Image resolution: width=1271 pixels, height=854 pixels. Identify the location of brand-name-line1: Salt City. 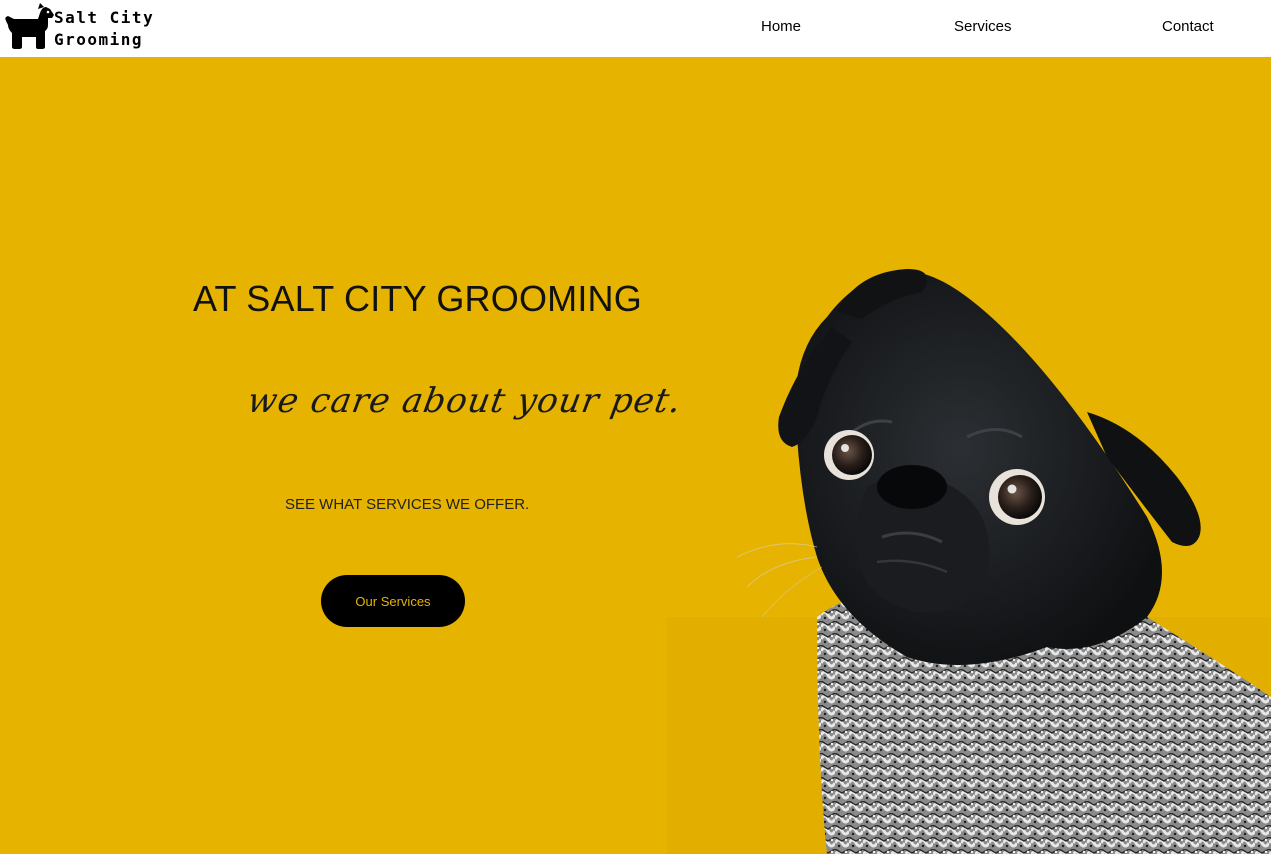
(104, 17).